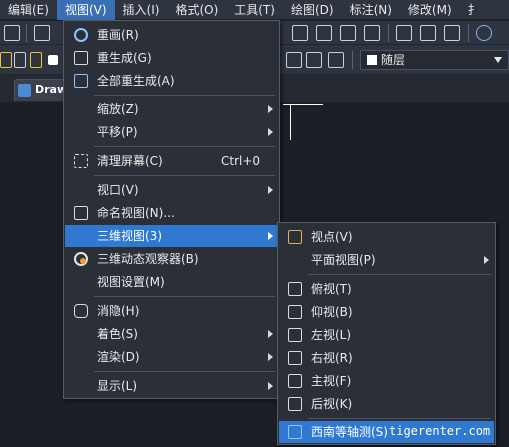 Image resolution: width=509 pixels, height=447 pixels. What do you see at coordinates (372, 33) in the screenshot?
I see `zoom-previous-icon` at bounding box center [372, 33].